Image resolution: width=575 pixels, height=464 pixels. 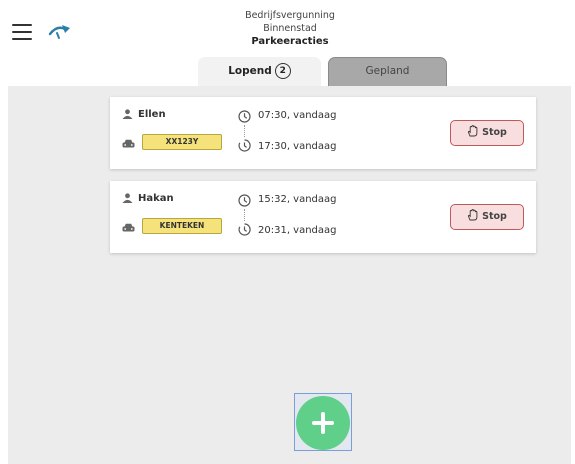 I want to click on tab-lopend: Lopend 2, so click(x=259, y=71).